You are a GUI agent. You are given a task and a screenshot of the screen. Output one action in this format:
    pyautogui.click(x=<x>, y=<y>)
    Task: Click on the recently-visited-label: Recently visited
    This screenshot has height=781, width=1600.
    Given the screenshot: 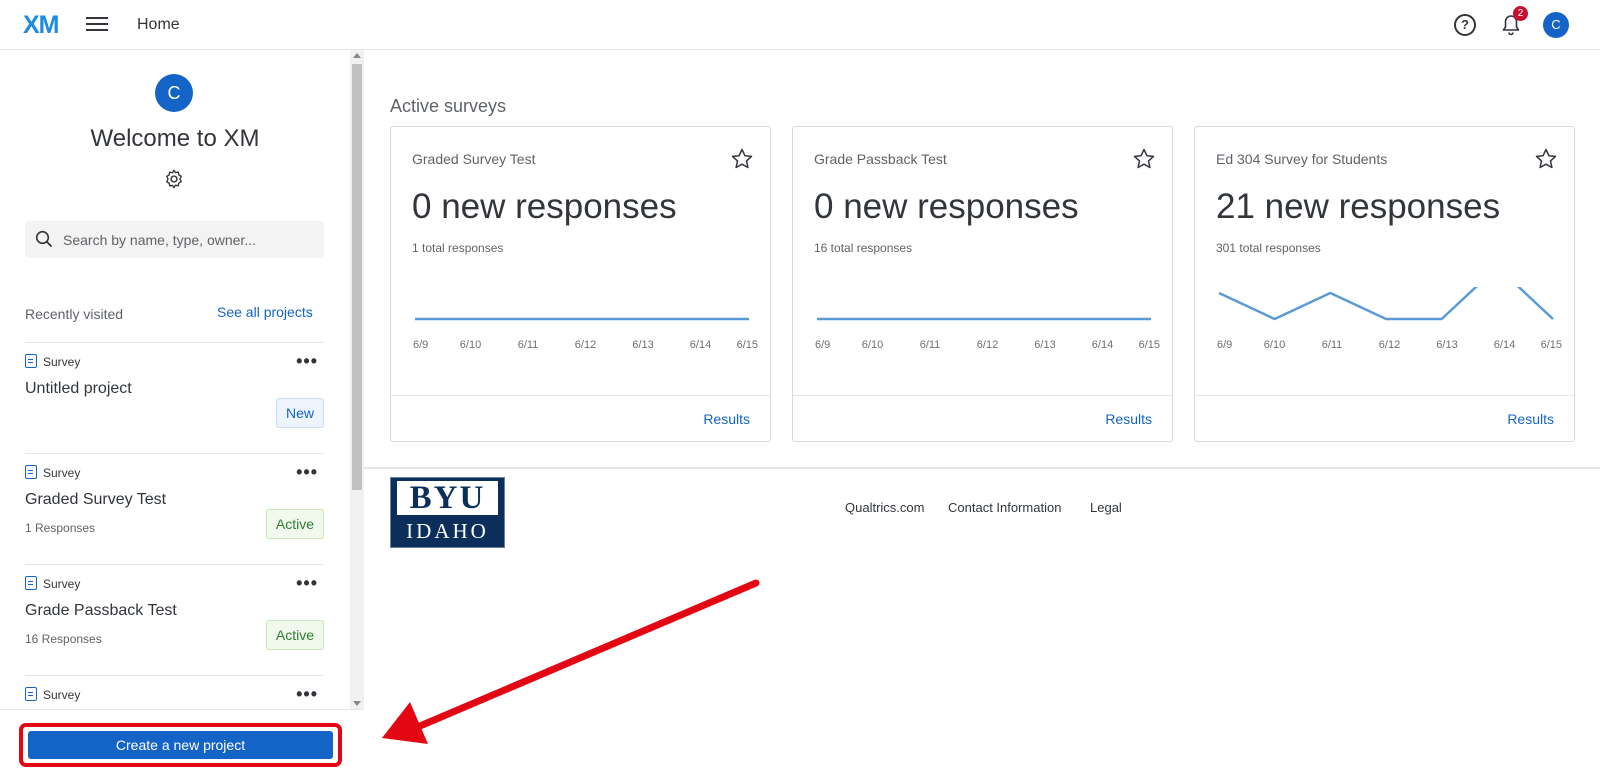 What is the action you would take?
    pyautogui.click(x=74, y=314)
    